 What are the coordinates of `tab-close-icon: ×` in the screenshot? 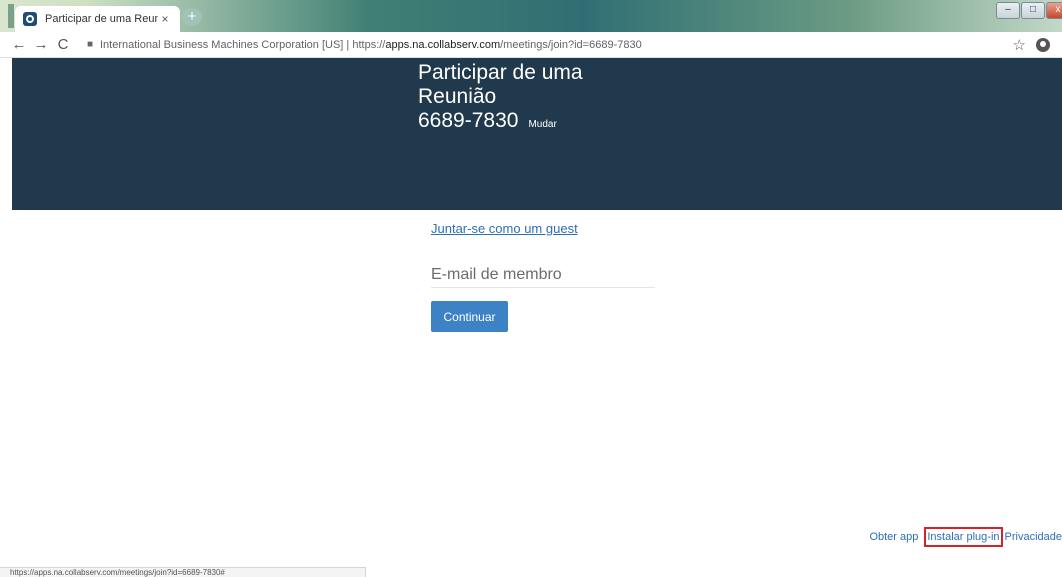 It's located at (165, 19).